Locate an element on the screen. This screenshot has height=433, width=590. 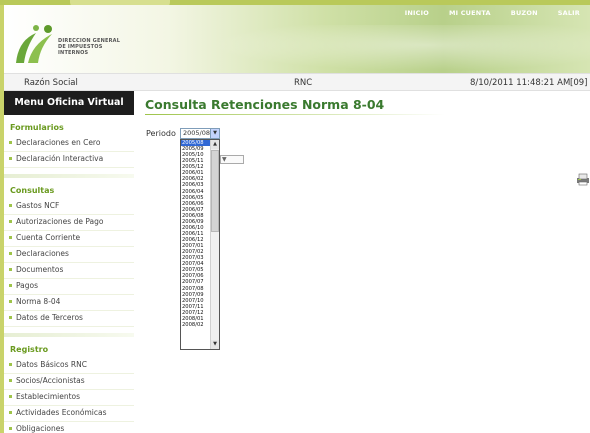
sidebar-item-declaraciones-cero: Declaraciones en Cero is located at coordinates (69, 144).